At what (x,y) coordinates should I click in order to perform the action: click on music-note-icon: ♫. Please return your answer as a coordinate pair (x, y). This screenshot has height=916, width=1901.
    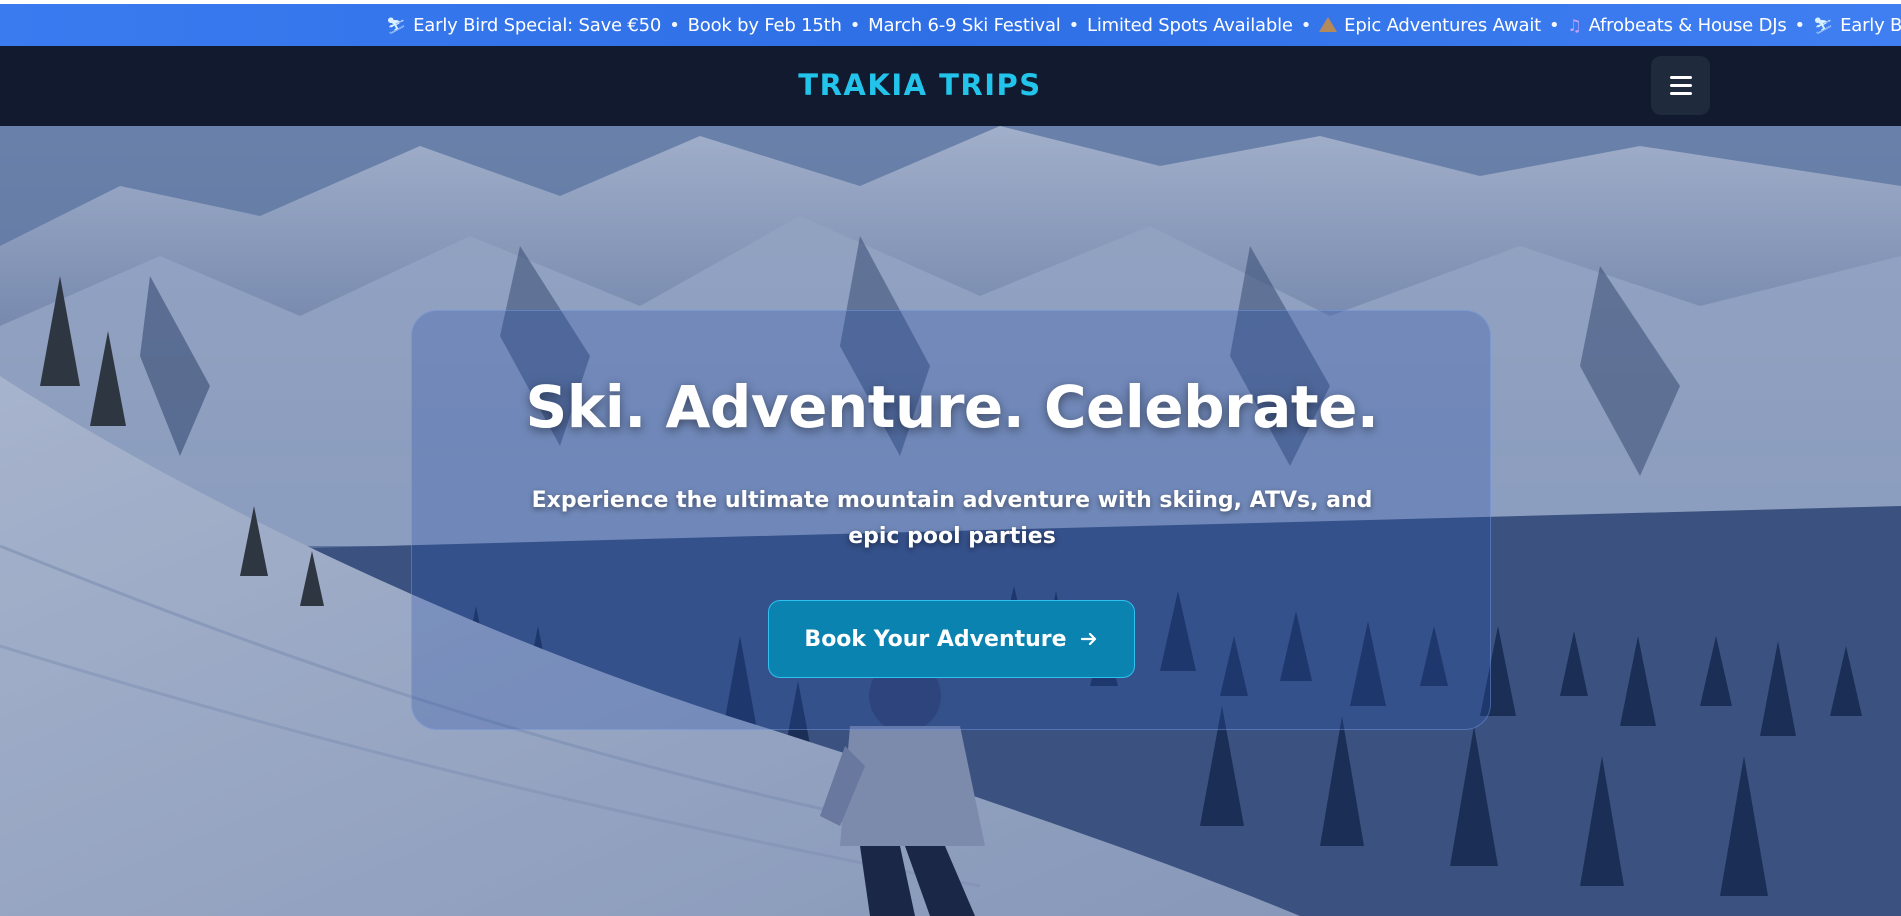
    Looking at the image, I should click on (1574, 25).